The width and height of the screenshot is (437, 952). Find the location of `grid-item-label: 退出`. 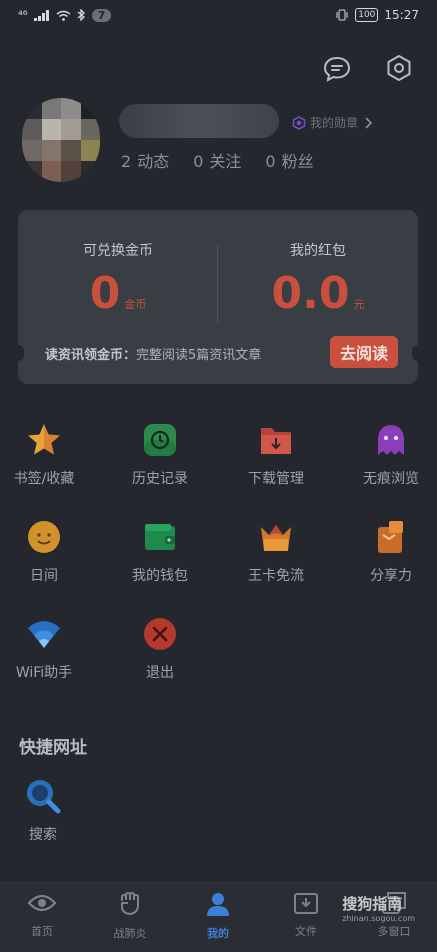

grid-item-label: 退出 is located at coordinates (160, 673).